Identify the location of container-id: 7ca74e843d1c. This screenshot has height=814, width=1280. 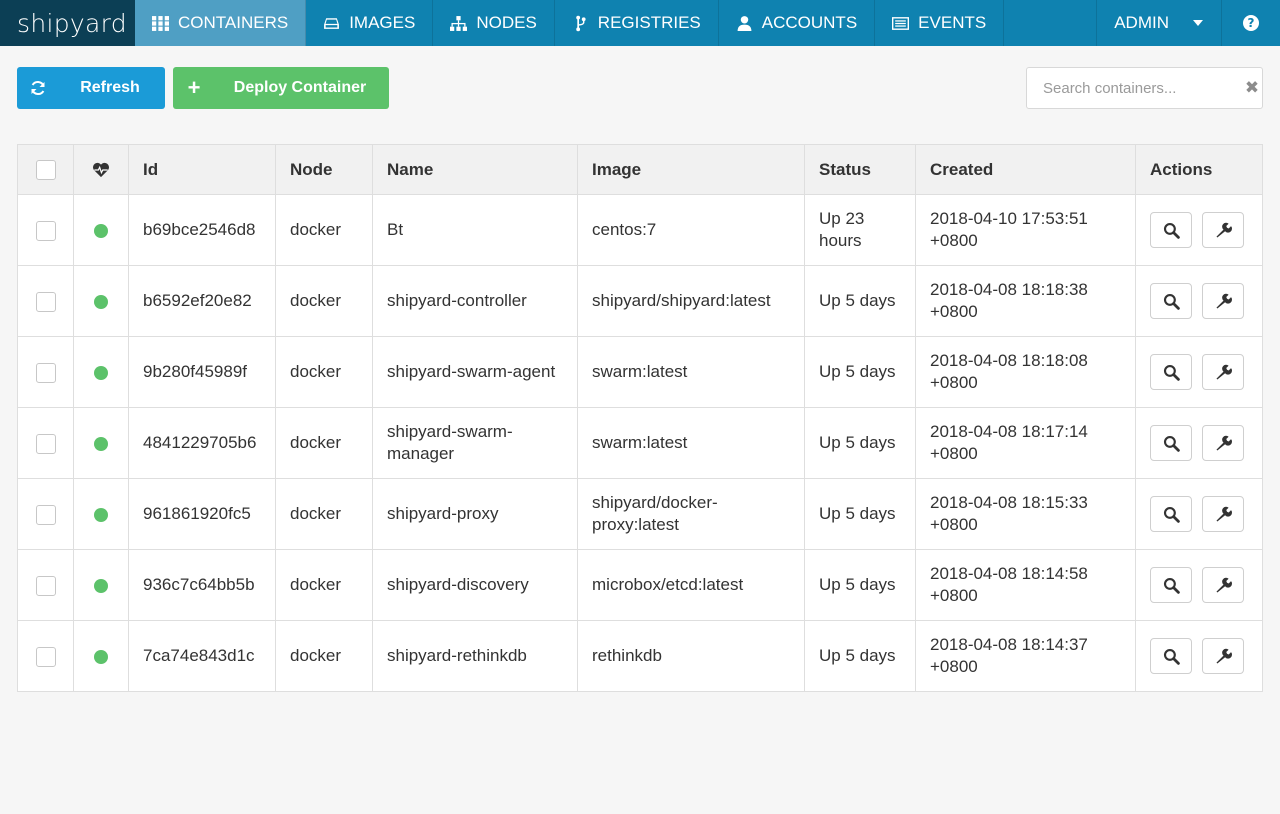
(202, 656).